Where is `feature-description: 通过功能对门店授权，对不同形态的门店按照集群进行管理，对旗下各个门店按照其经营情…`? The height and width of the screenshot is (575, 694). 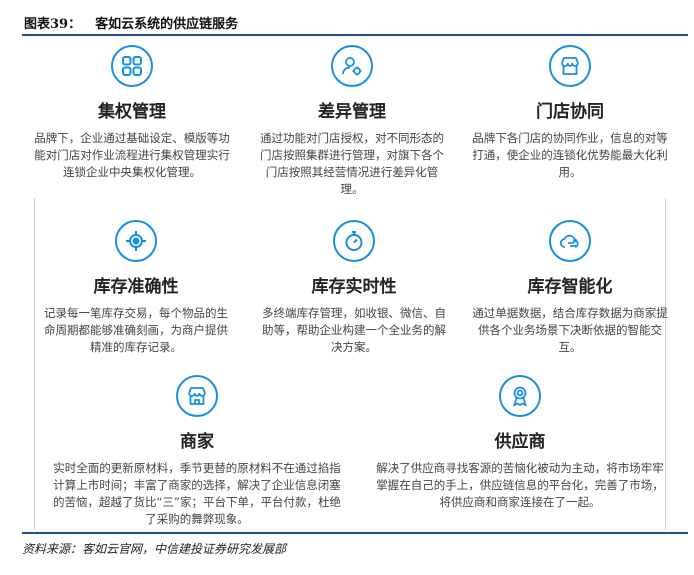 feature-description: 通过功能对门店授权，对不同形态的门店按照集群进行管理，对旗下各个门店按照其经营情… is located at coordinates (352, 163).